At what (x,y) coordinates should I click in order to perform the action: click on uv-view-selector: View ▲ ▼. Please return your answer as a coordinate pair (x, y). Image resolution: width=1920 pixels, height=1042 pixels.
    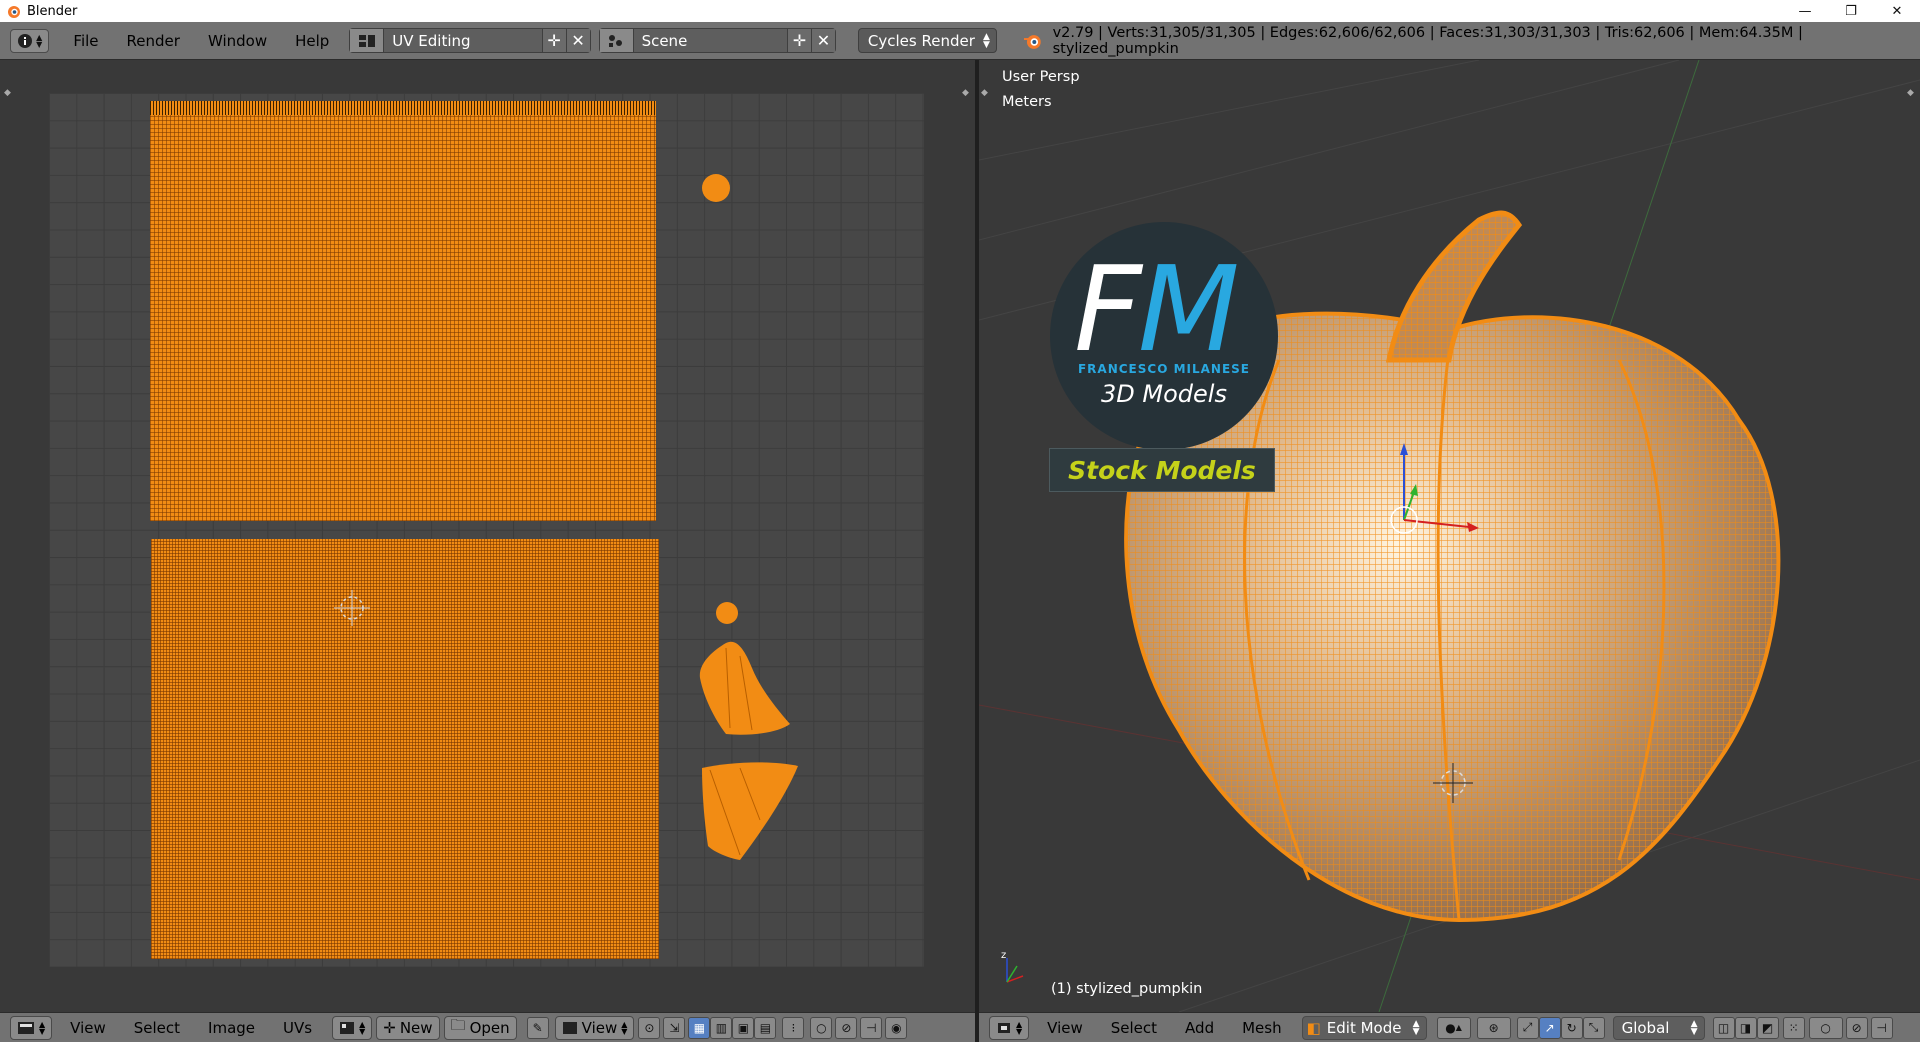
    Looking at the image, I should click on (594, 1027).